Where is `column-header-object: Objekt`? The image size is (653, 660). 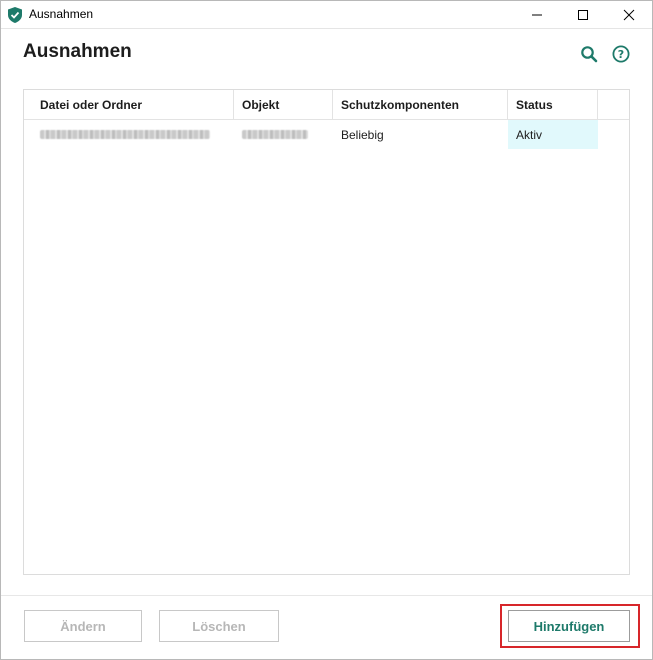 column-header-object: Objekt is located at coordinates (283, 104).